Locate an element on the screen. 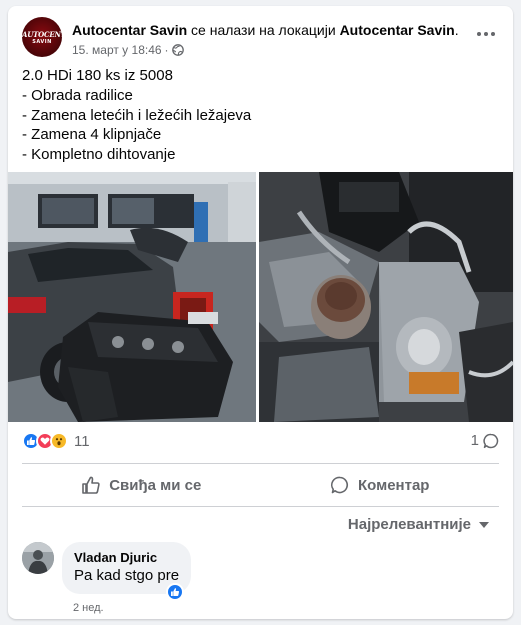 The image size is (521, 625). location-link: Autocentar Savin is located at coordinates (397, 30).